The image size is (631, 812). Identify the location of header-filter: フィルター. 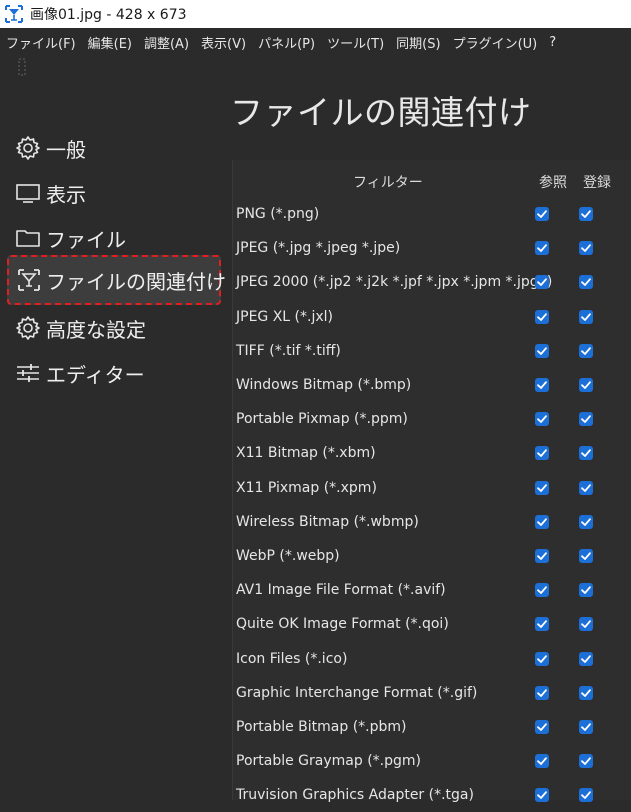
(388, 182).